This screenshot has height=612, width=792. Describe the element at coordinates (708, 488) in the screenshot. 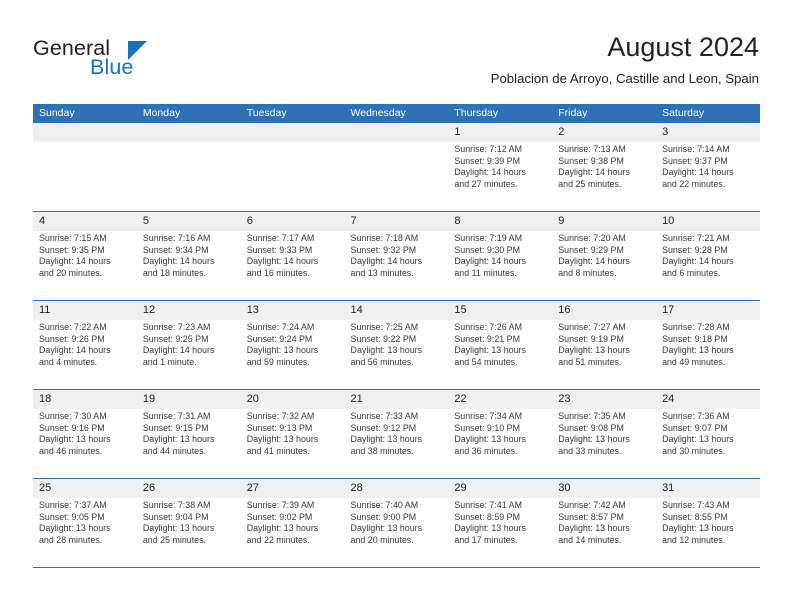

I see `day-number: 31` at that location.